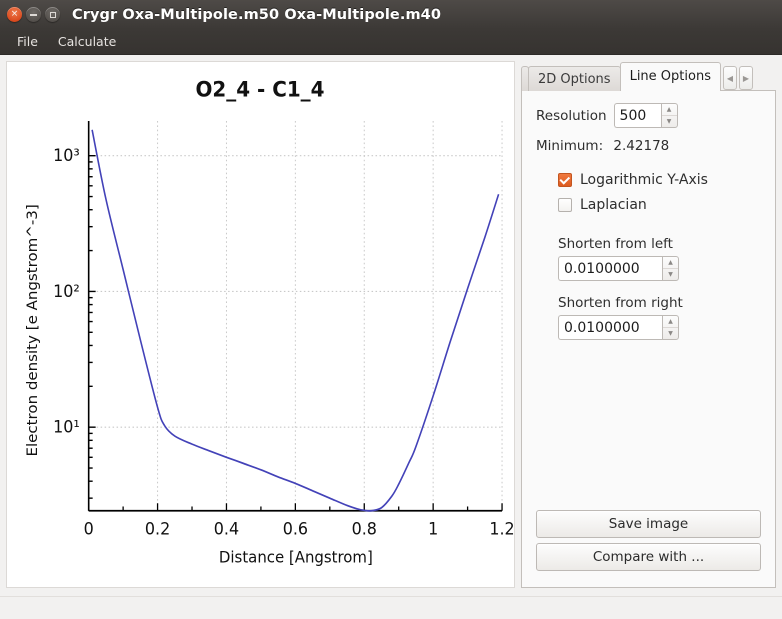  Describe the element at coordinates (157, 529) in the screenshot. I see `x-tick-label: 0.2` at that location.